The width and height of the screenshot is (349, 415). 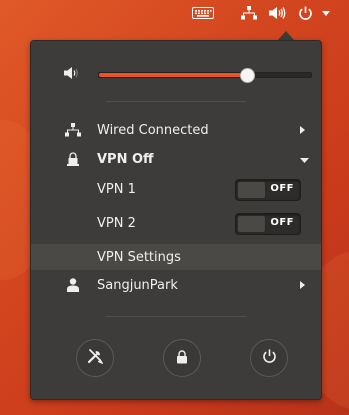 What do you see at coordinates (139, 257) in the screenshot?
I see `vpn-settings-label: VPN Settings` at bounding box center [139, 257].